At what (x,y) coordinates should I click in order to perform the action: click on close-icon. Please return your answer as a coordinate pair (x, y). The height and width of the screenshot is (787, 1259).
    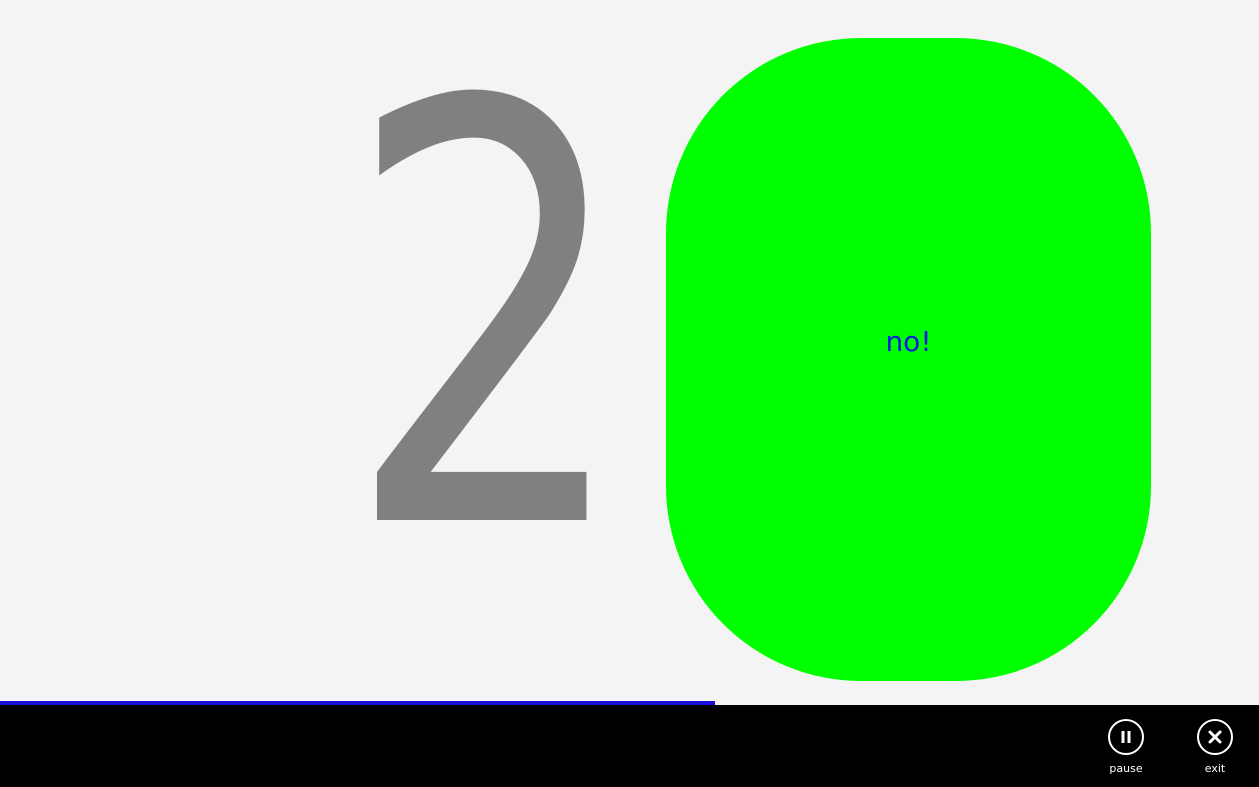
    Looking at the image, I should click on (1215, 737).